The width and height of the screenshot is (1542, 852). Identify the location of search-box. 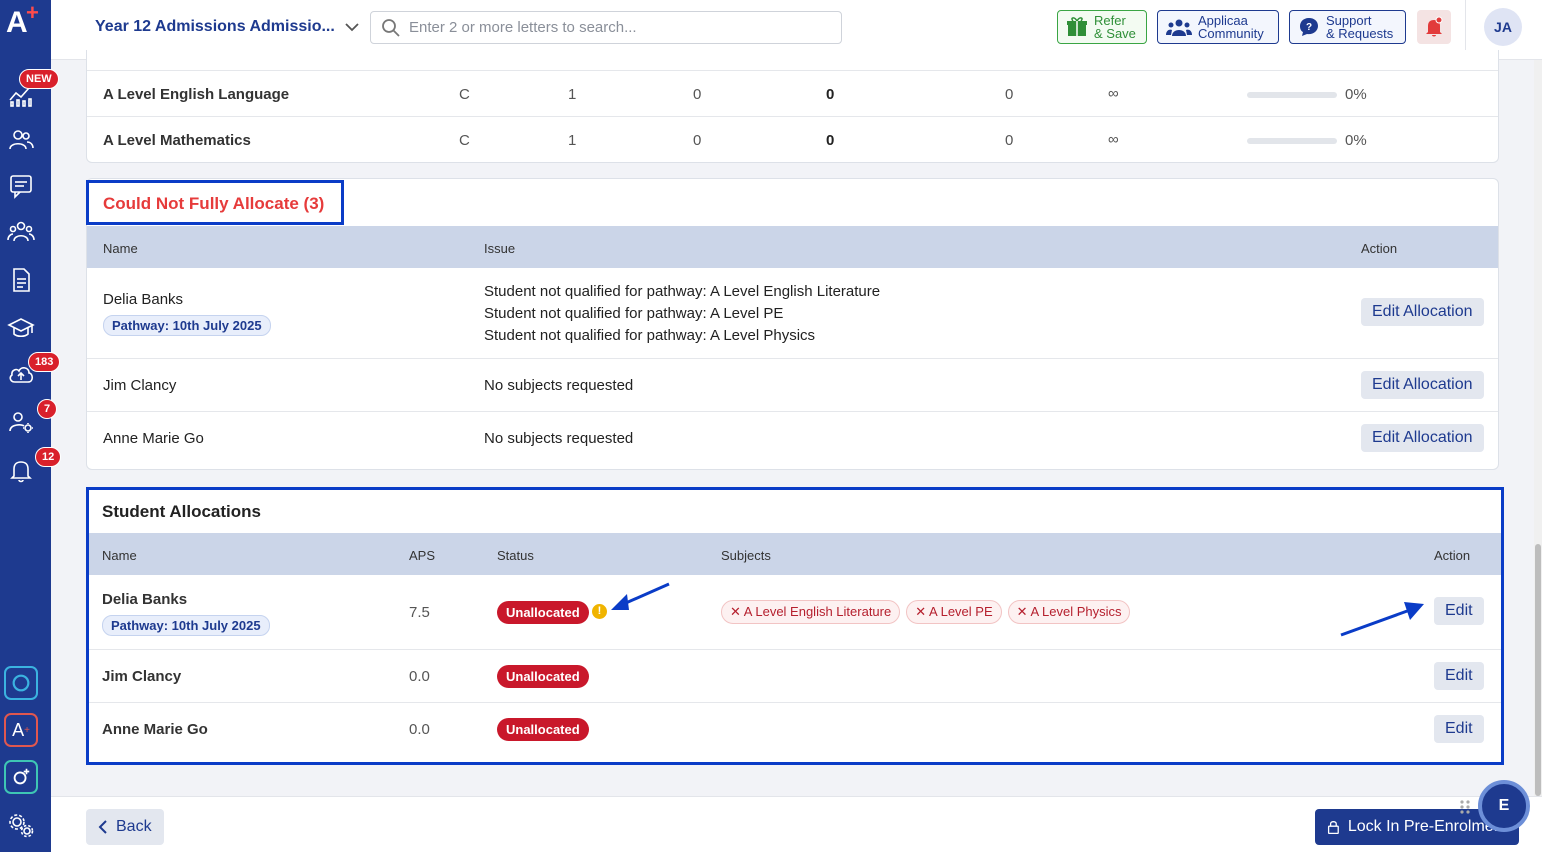
(606, 27).